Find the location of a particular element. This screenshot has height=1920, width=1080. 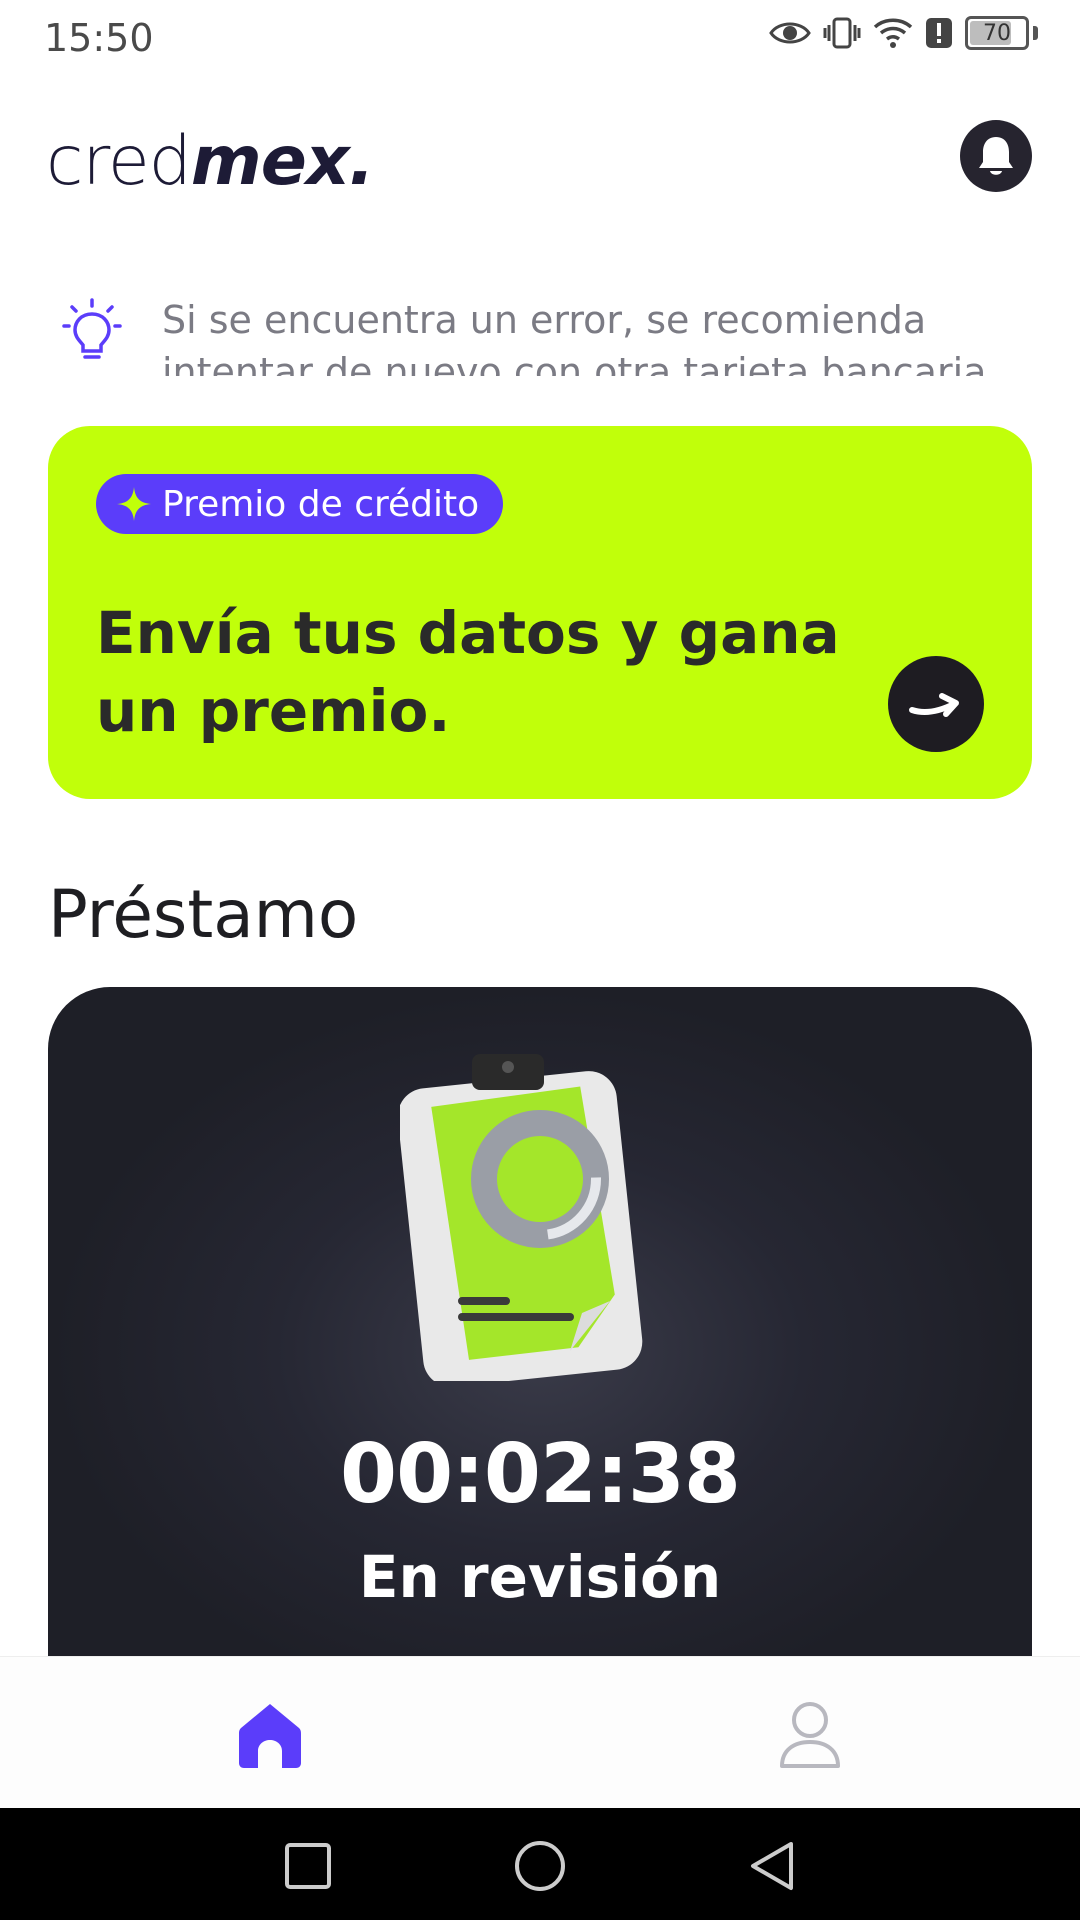

status-icons: 70 is located at coordinates (903, 33).